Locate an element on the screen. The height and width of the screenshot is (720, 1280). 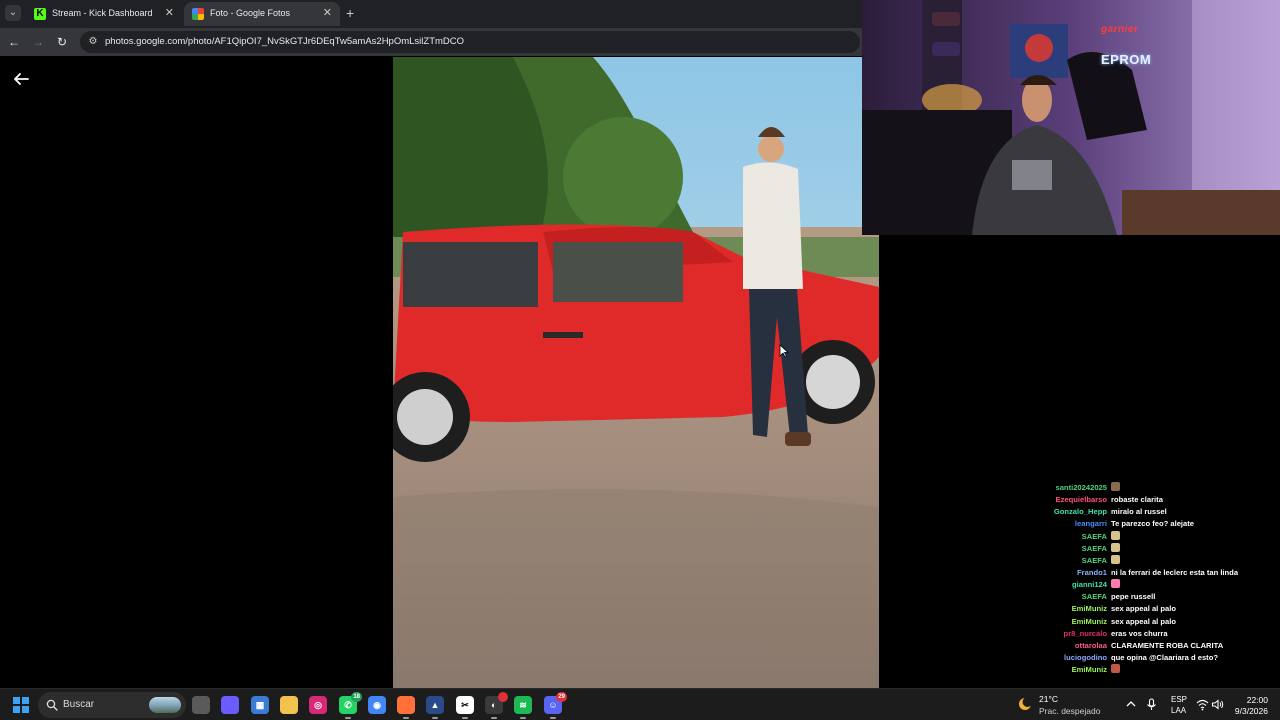
spotify-icon: ≋ is located at coordinates (523, 705).